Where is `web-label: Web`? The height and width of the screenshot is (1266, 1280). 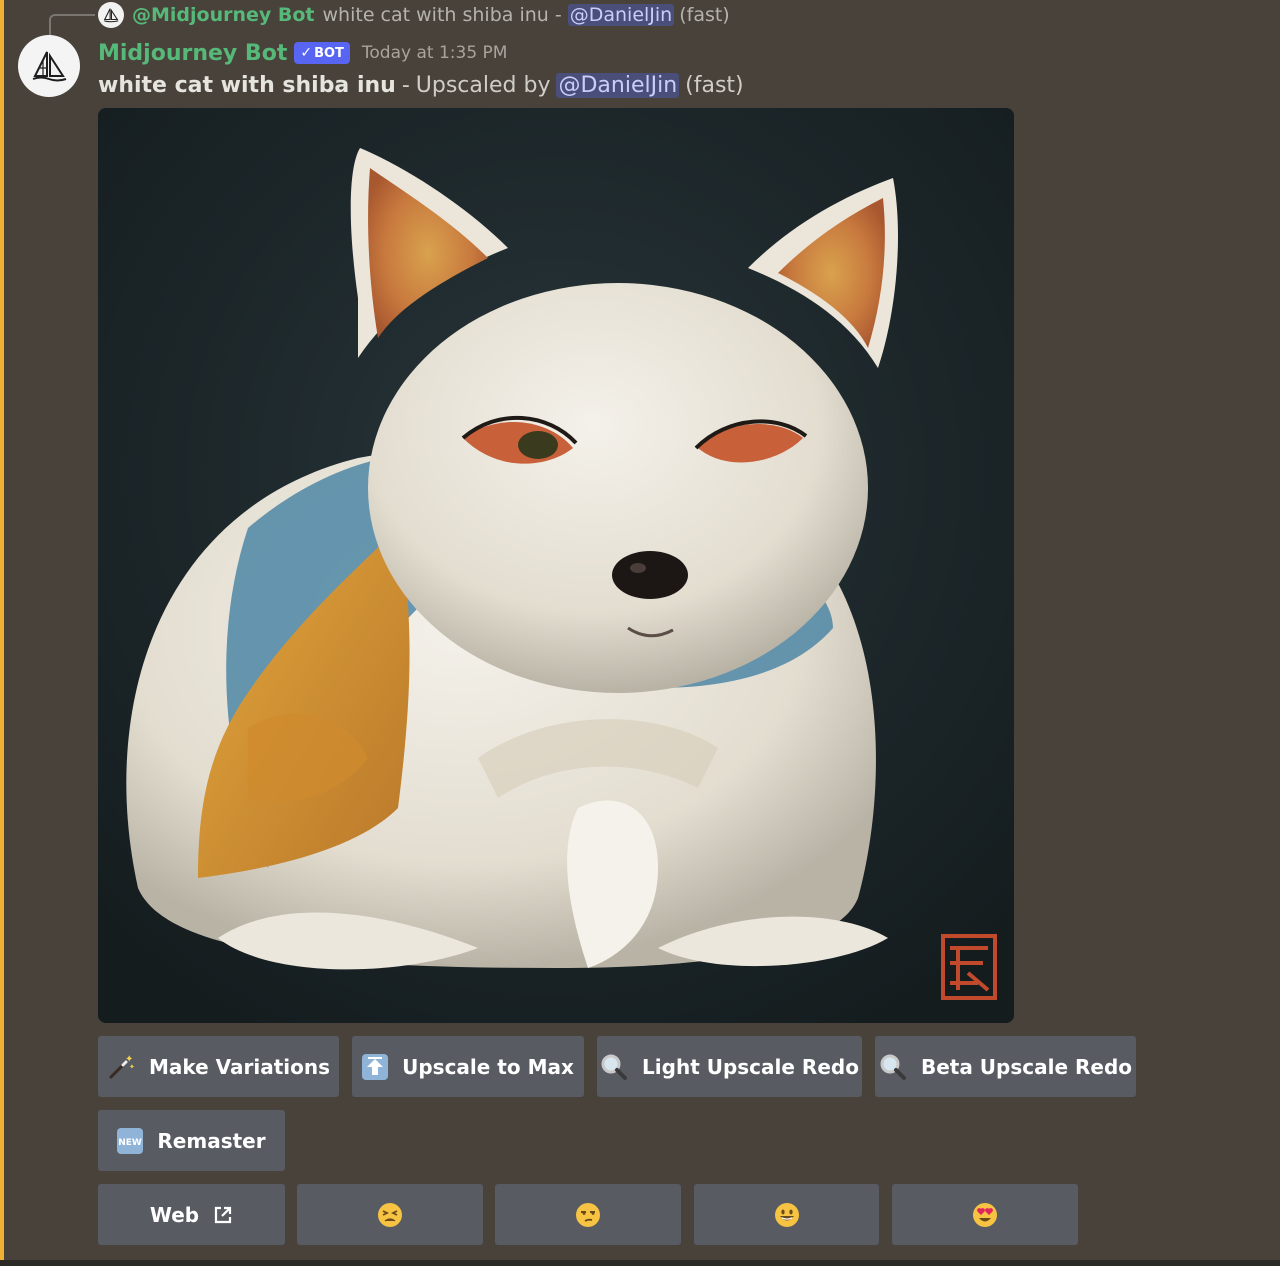 web-label: Web is located at coordinates (174, 1214).